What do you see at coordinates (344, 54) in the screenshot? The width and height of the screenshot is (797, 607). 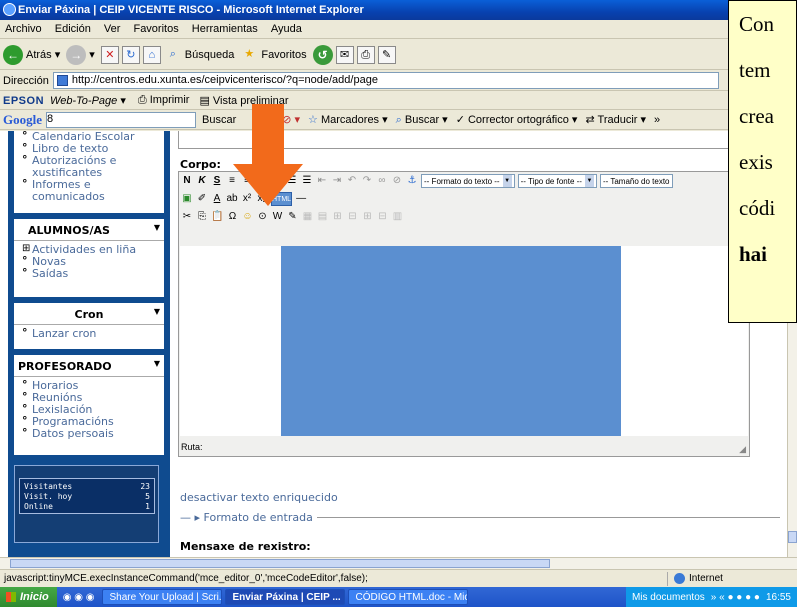 I see `mail-icon: ✉` at bounding box center [344, 54].